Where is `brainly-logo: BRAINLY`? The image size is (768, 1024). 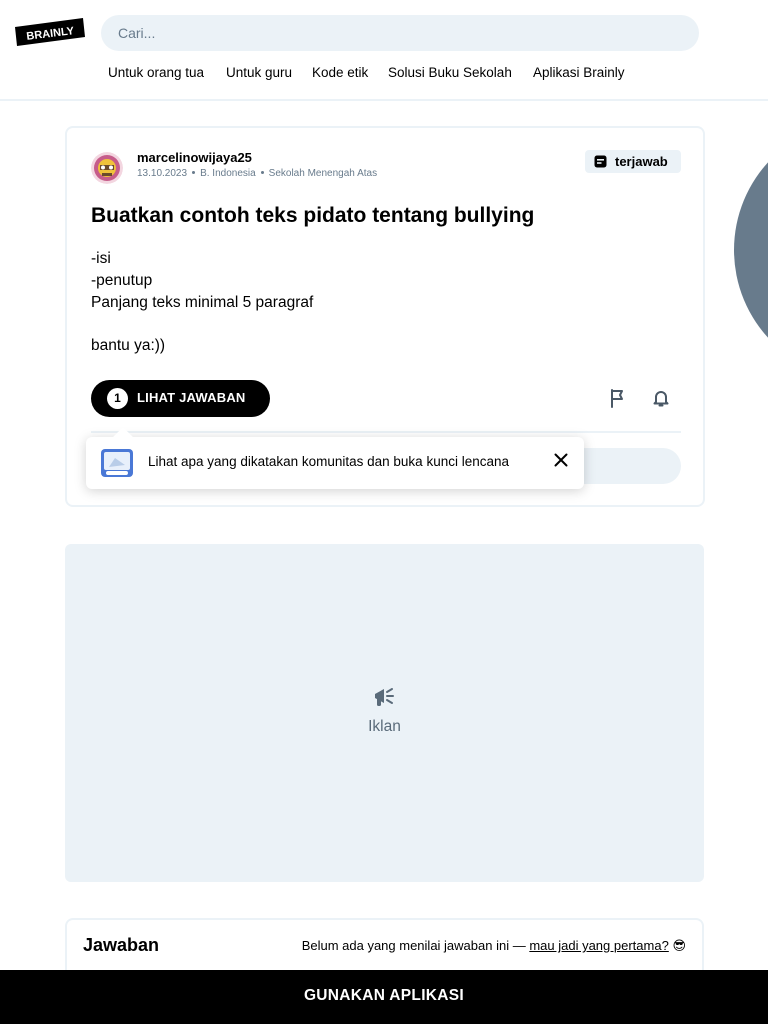
brainly-logo: BRAINLY is located at coordinates (50, 32).